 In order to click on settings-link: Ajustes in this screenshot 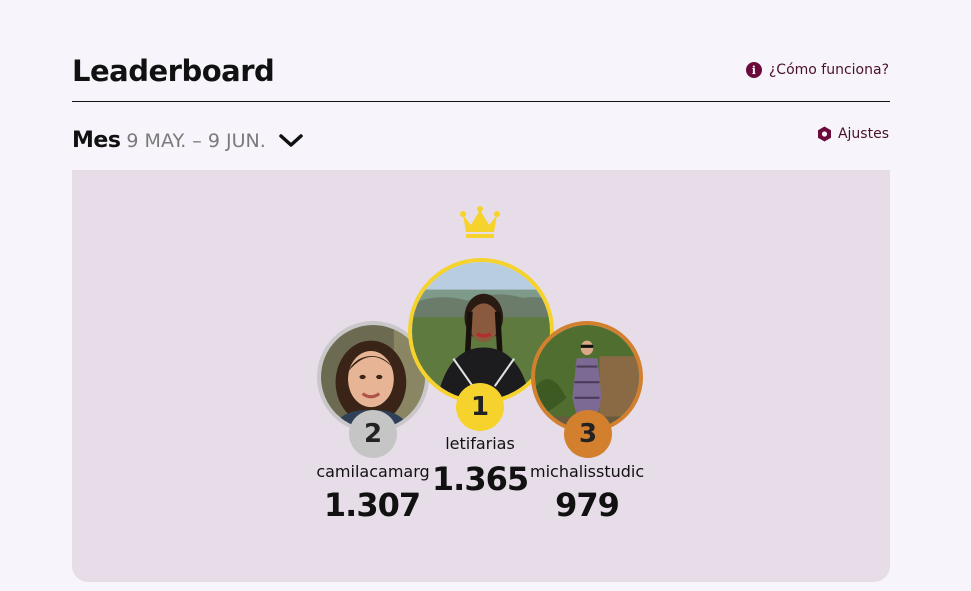, I will do `click(853, 134)`.